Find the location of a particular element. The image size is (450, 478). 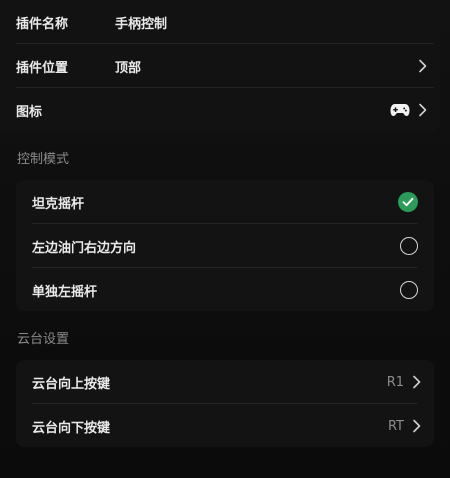

plugin-position-row: 插件位置 顶部 is located at coordinates (225, 66).